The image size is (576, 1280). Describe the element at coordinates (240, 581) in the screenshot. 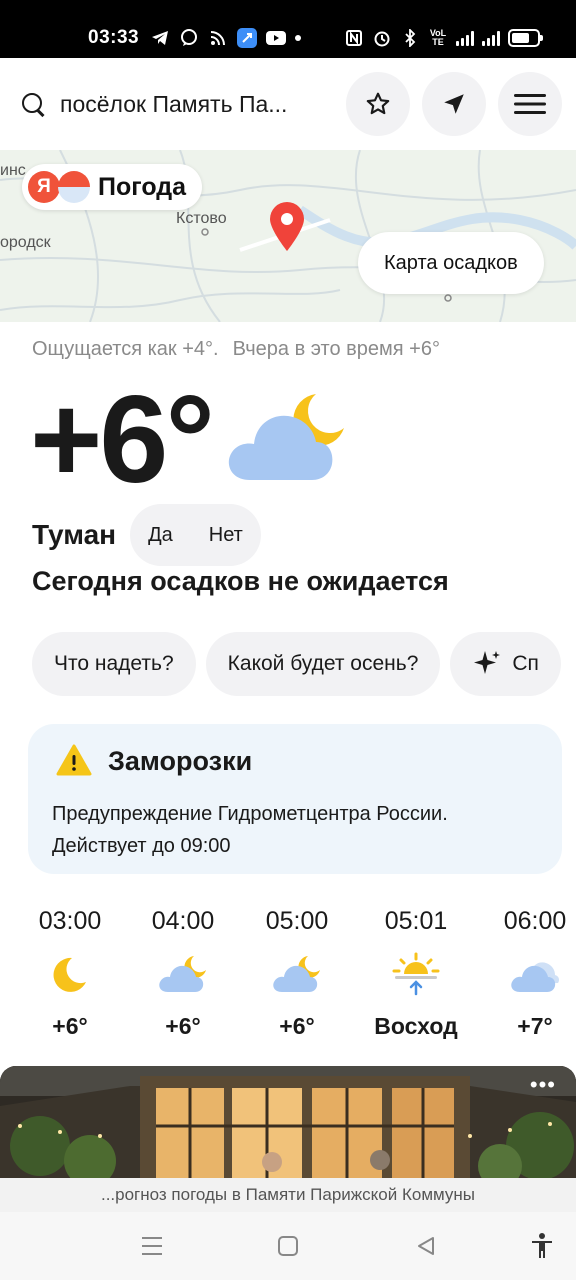

I see `precipitation-summary: Сегодня осадков не ожидается` at that location.